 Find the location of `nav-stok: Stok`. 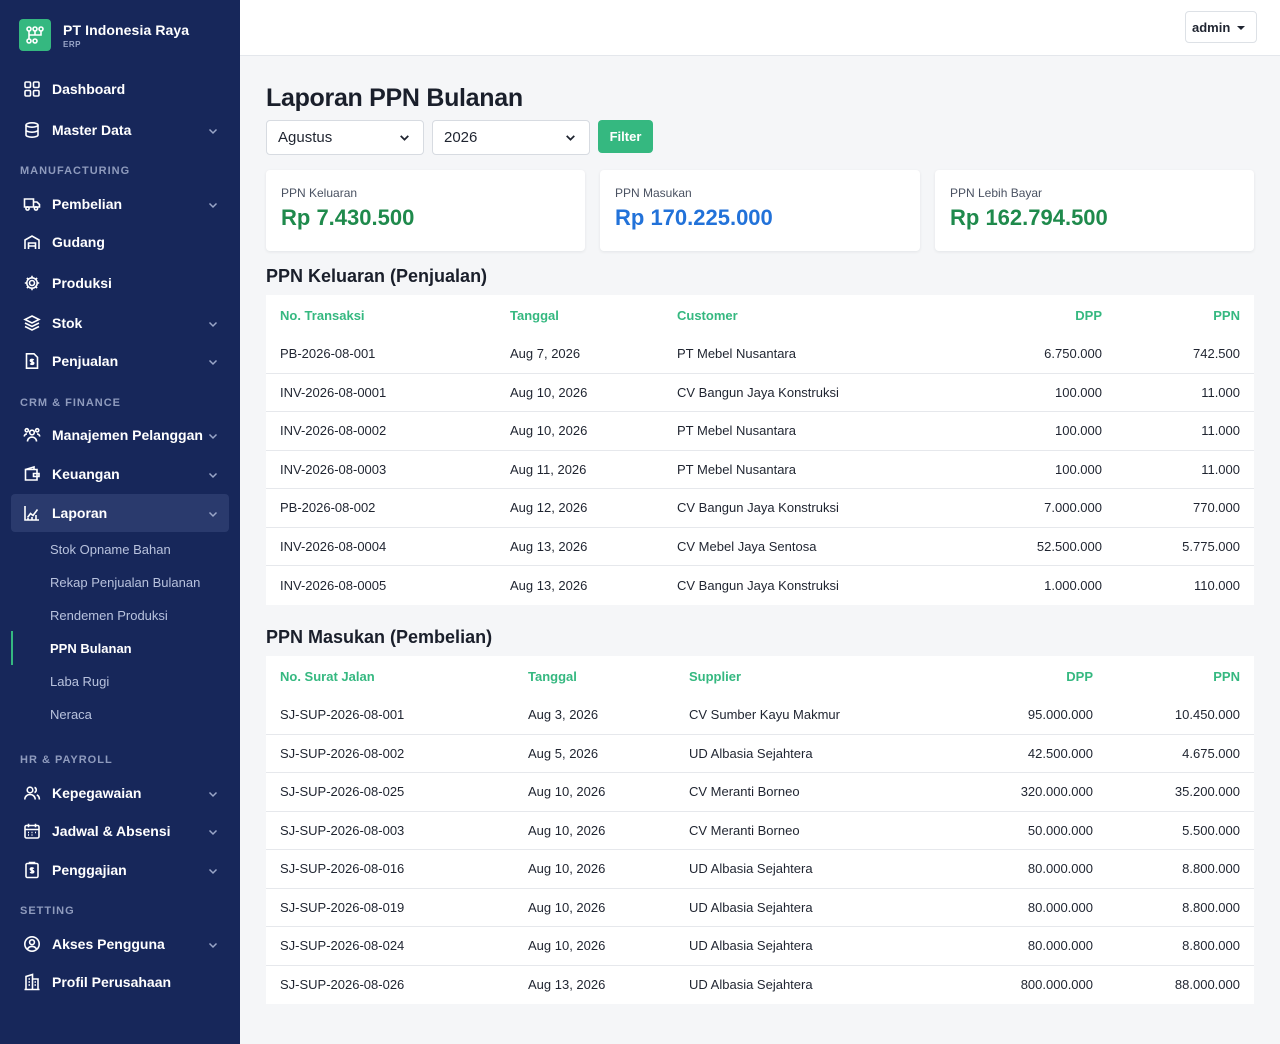

nav-stok: Stok is located at coordinates (120, 323).